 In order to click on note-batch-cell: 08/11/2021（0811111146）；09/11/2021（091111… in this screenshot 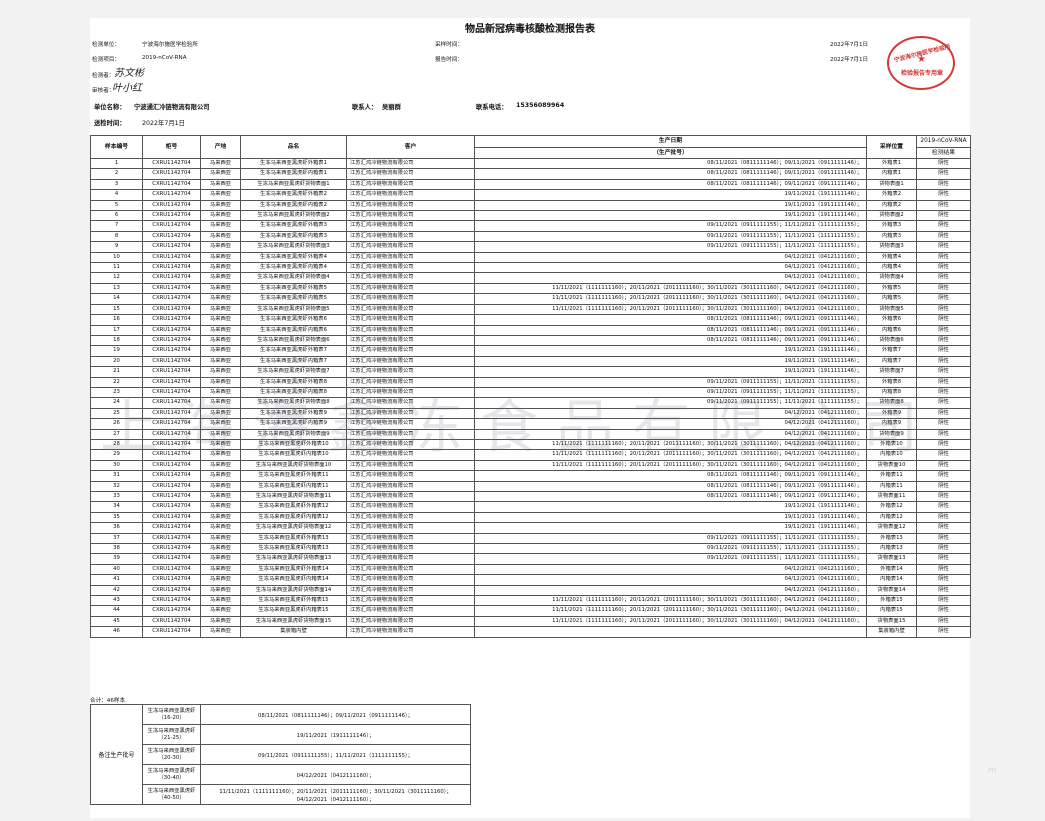, I will do `click(335, 714)`.